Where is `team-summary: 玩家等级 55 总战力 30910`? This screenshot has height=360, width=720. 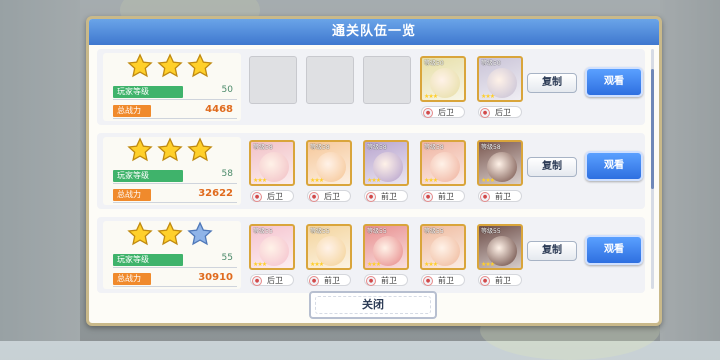
team-summary: 玩家等级 55 总战力 30910 is located at coordinates (172, 255).